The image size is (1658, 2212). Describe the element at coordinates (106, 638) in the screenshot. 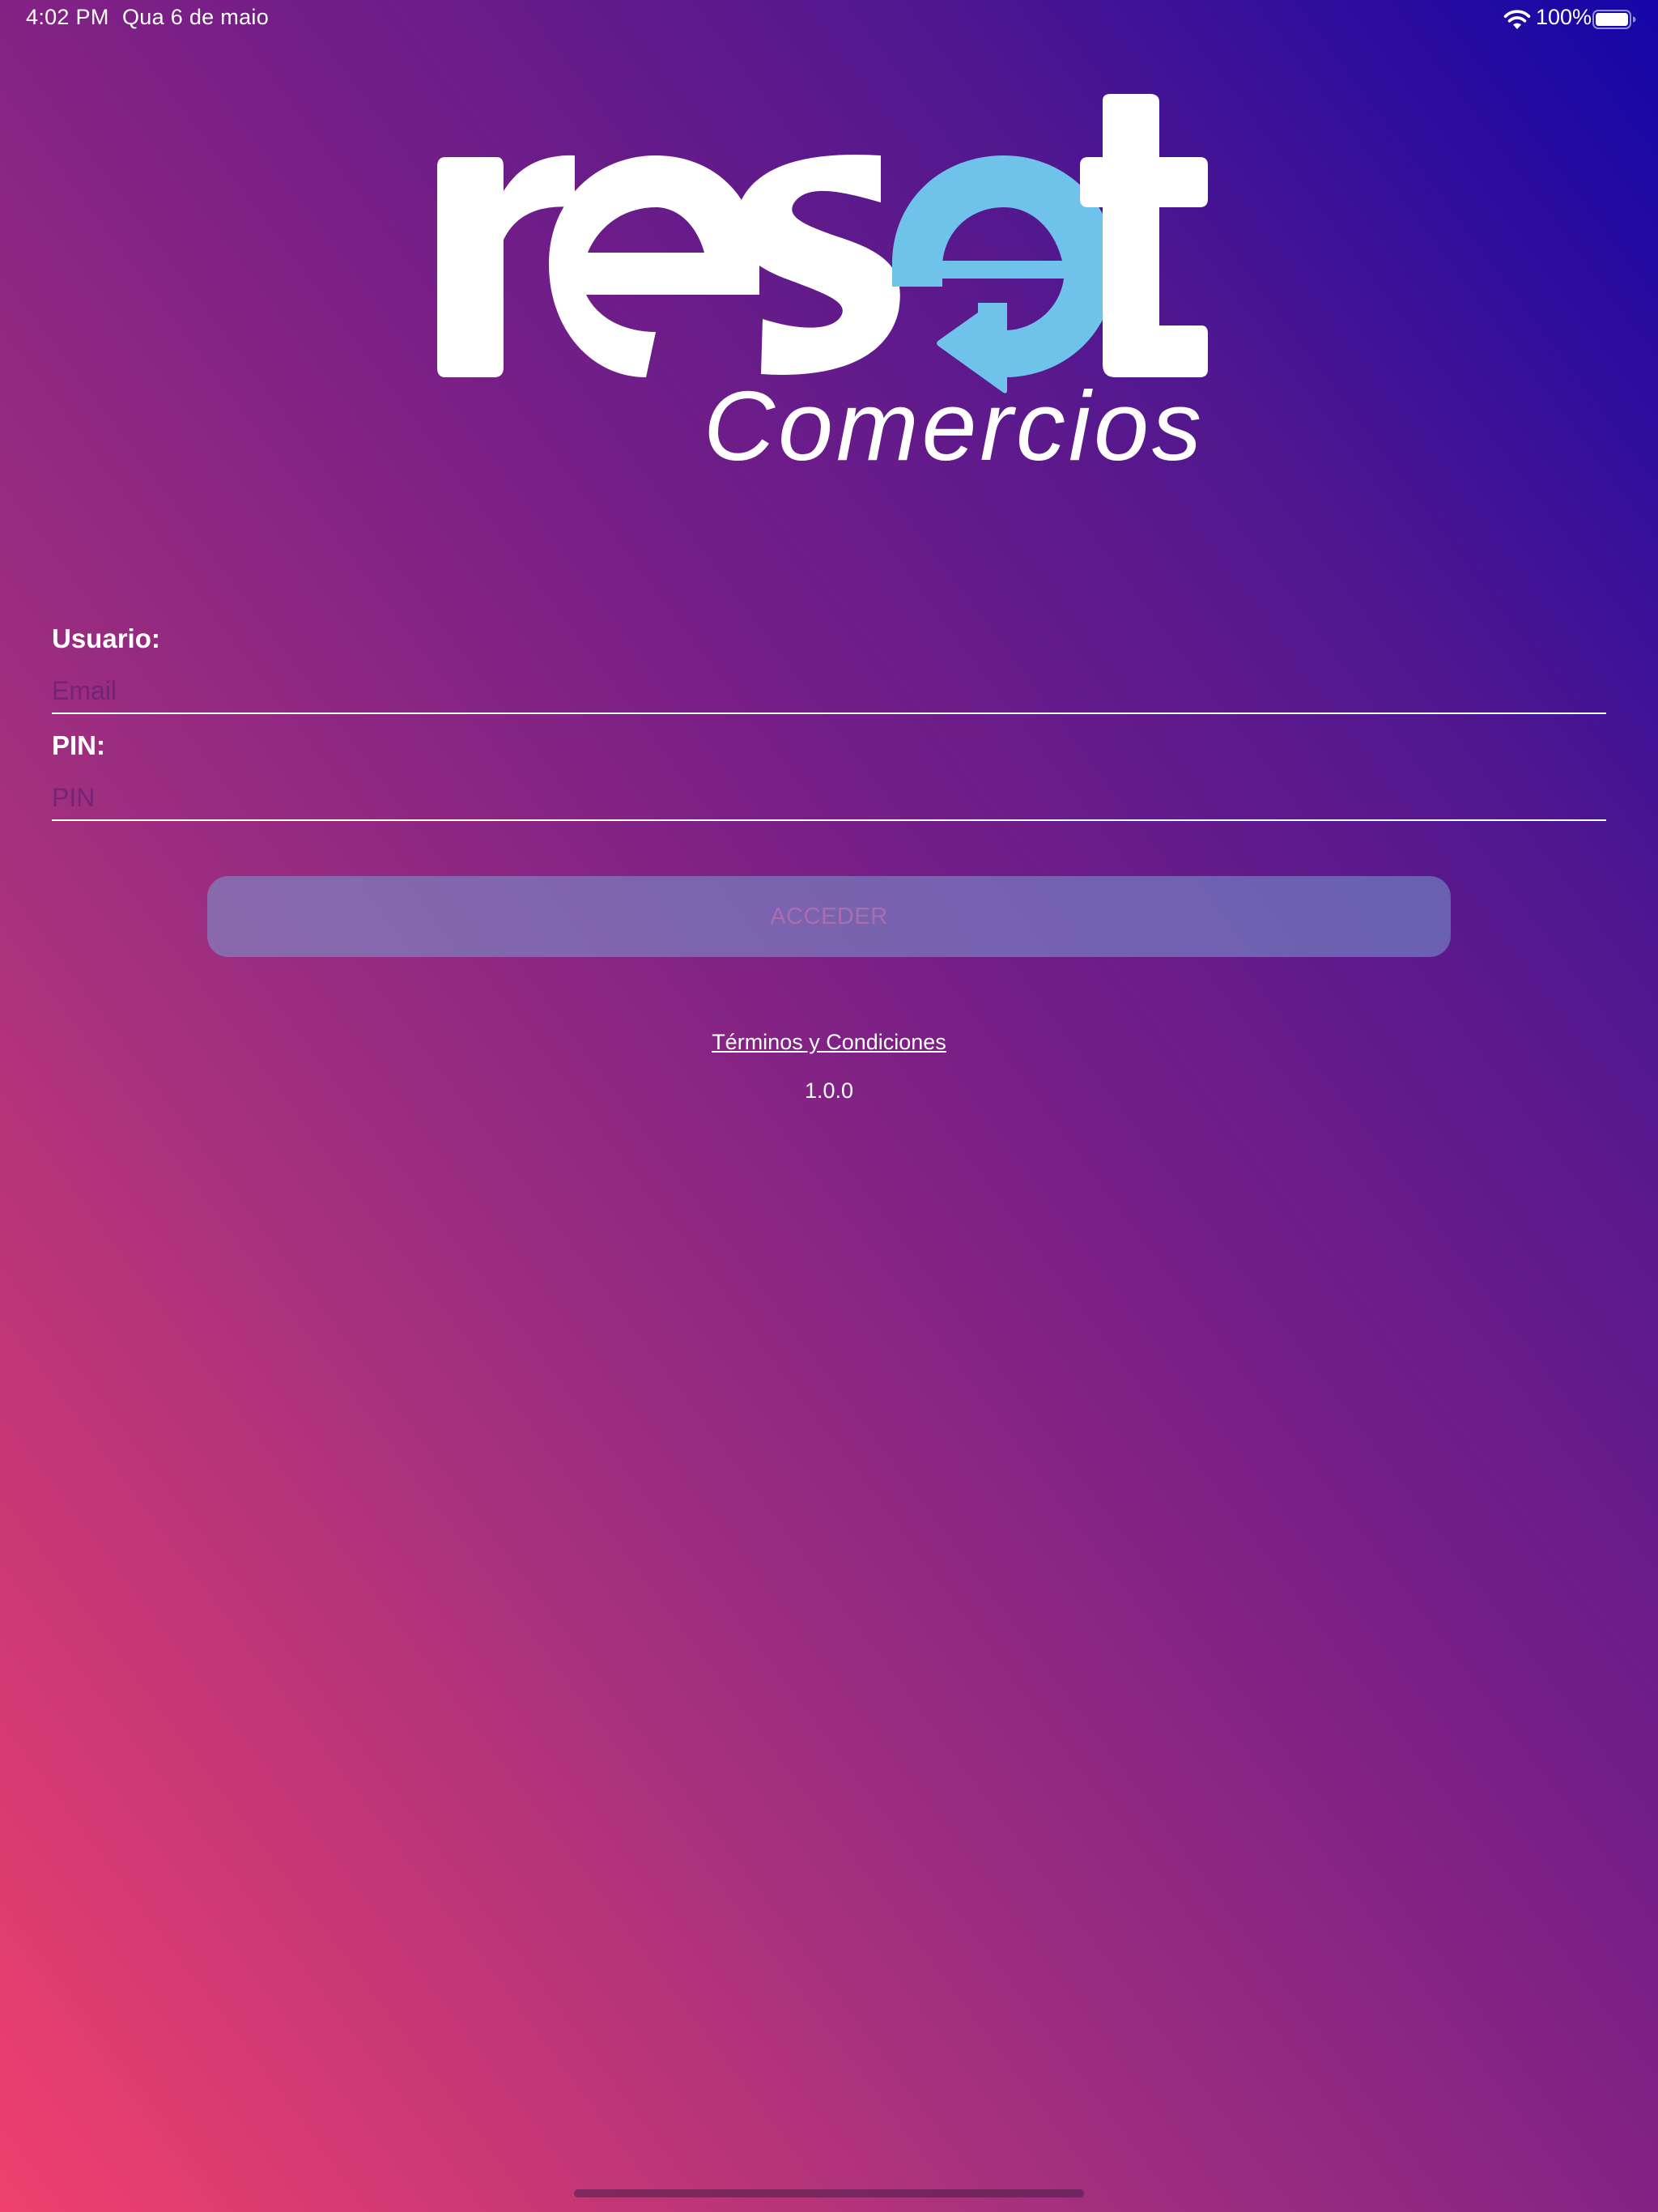

I see `user-label: Usuario:` at that location.